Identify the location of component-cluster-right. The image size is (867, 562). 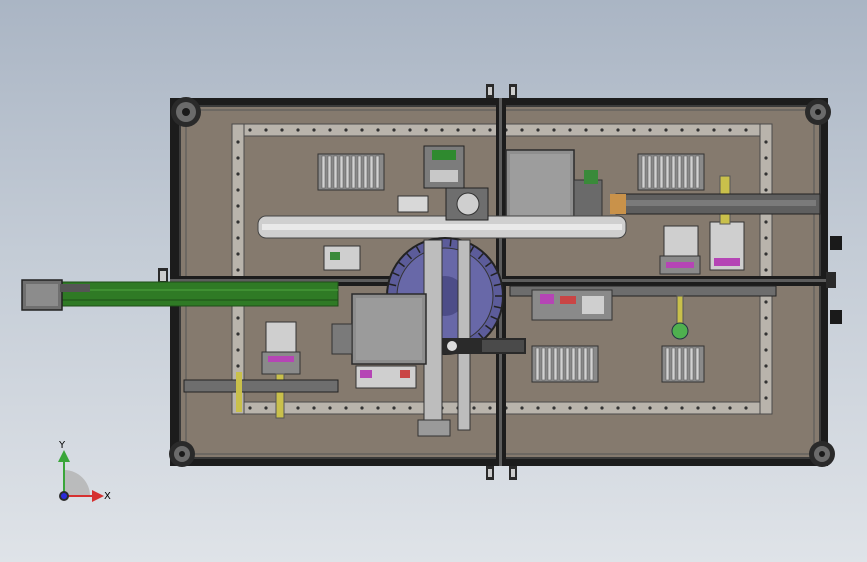
(572, 305).